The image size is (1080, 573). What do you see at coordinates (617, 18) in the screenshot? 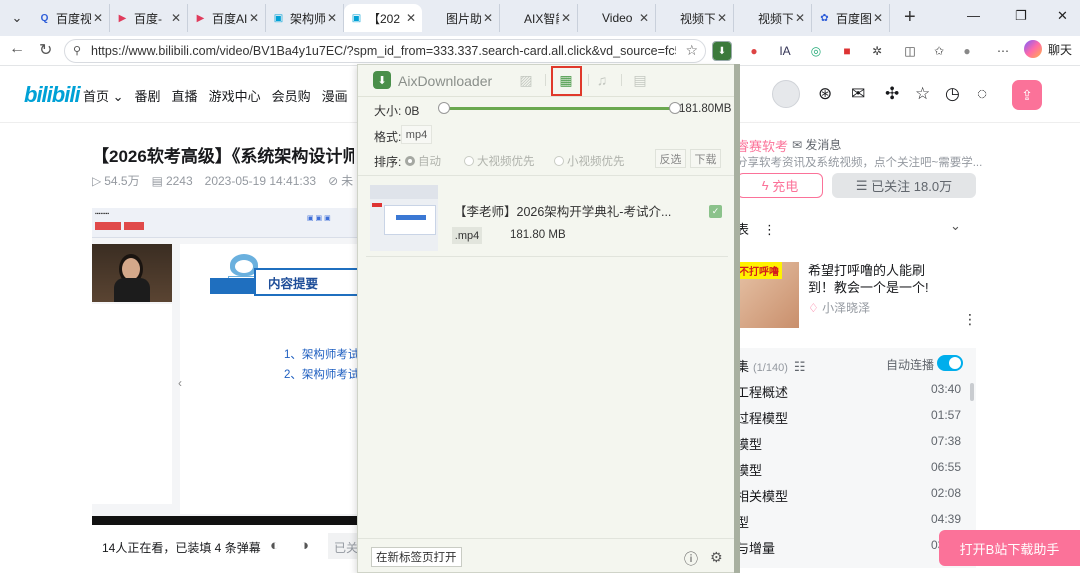
I see `browser-tab: Video ✕` at bounding box center [617, 18].